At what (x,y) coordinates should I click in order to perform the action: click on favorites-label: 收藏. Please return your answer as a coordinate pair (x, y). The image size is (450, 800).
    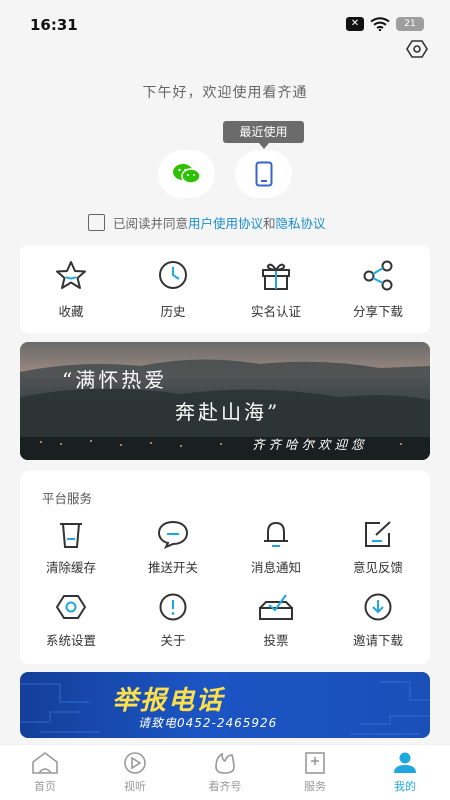
    Looking at the image, I should click on (71, 311).